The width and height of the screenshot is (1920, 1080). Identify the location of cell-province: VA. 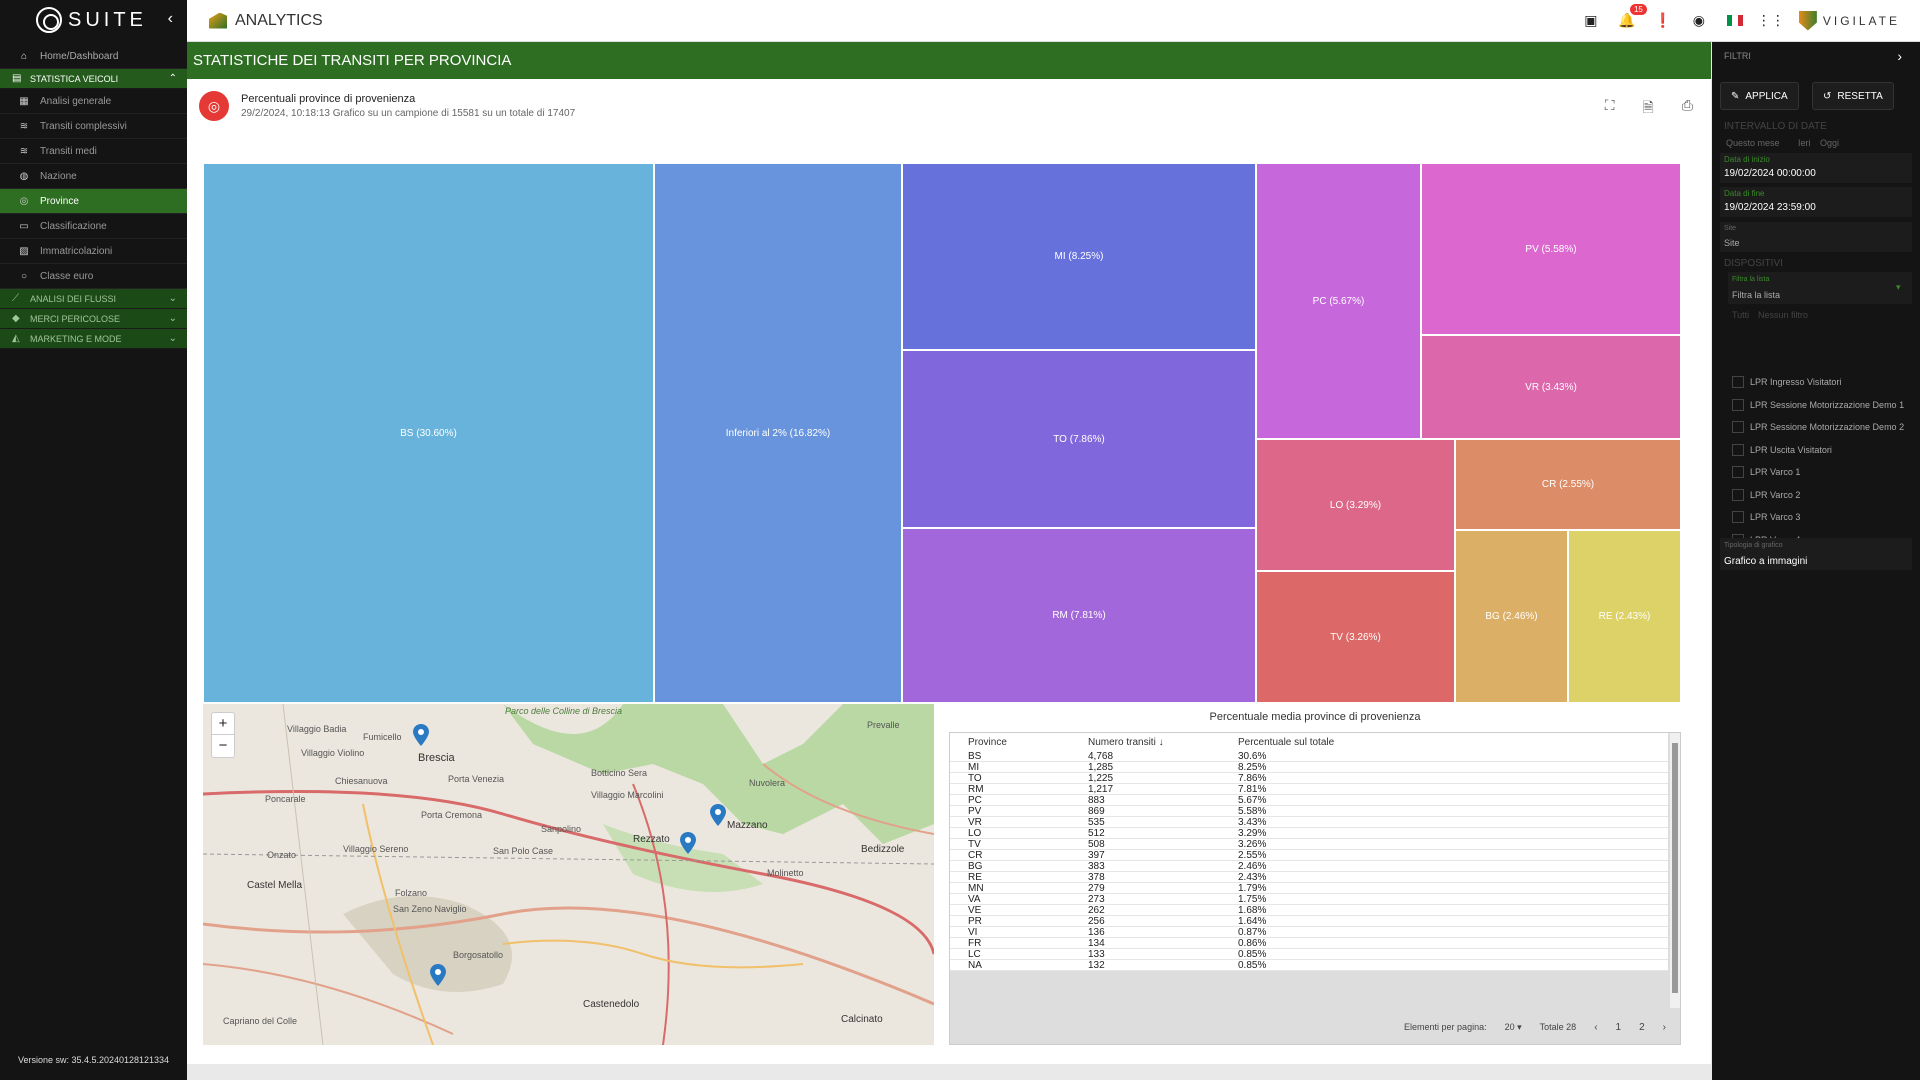
(974, 899).